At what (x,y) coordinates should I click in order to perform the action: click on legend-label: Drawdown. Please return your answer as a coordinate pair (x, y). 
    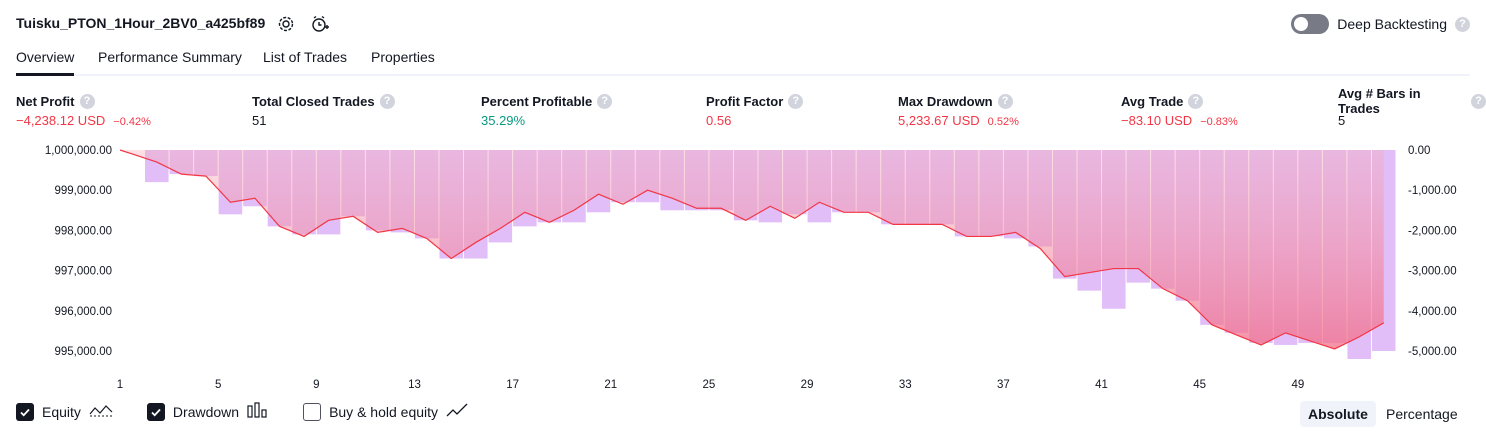
    Looking at the image, I should click on (206, 411).